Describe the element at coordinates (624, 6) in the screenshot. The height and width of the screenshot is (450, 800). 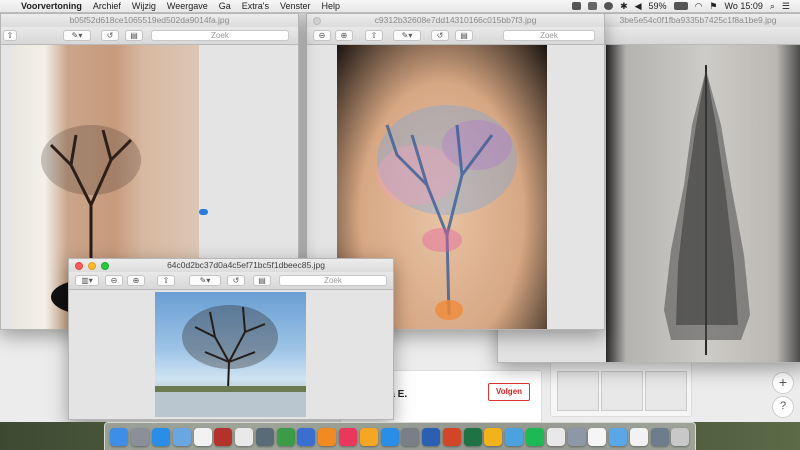
I see `bluetooth-icon: ✱` at that location.